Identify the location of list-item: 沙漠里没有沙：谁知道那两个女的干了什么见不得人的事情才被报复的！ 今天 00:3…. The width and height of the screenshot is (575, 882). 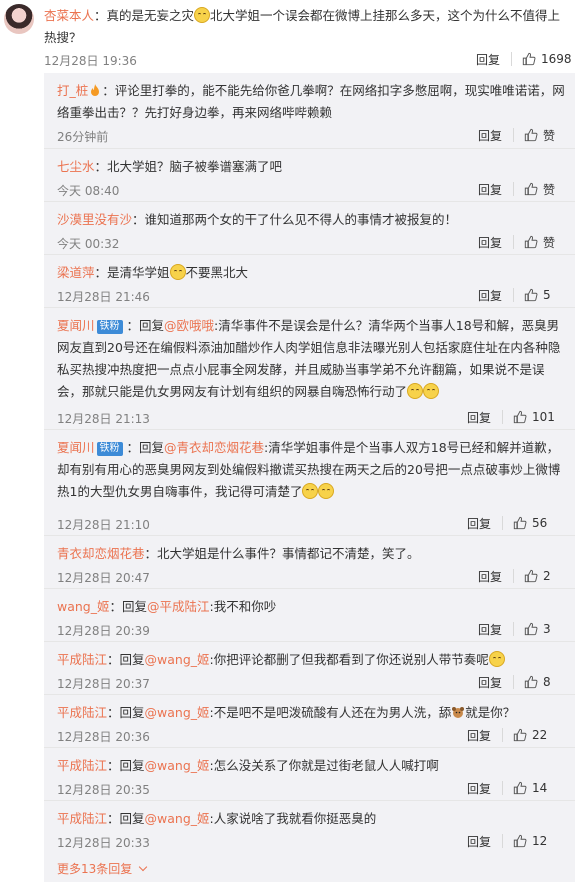
(309, 227).